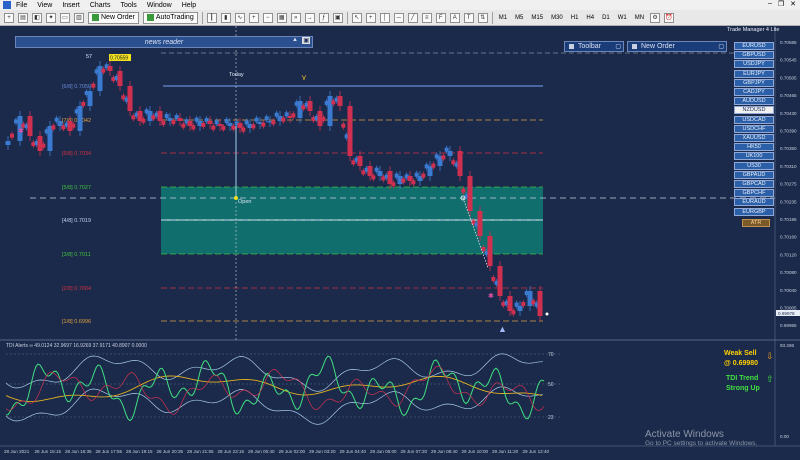  Describe the element at coordinates (793, 4) in the screenshot. I see `close-icon: ✕` at that location.